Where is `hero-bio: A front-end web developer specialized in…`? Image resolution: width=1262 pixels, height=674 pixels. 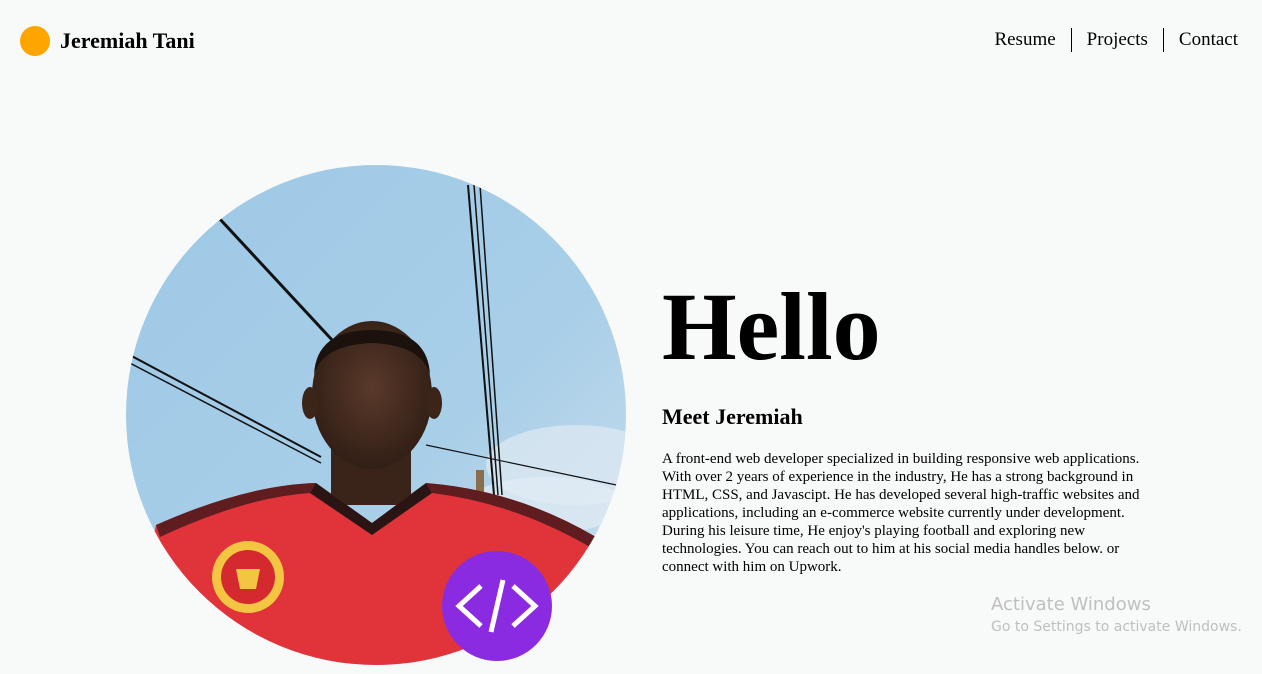 hero-bio: A front-end web developer specialized in… is located at coordinates (901, 513).